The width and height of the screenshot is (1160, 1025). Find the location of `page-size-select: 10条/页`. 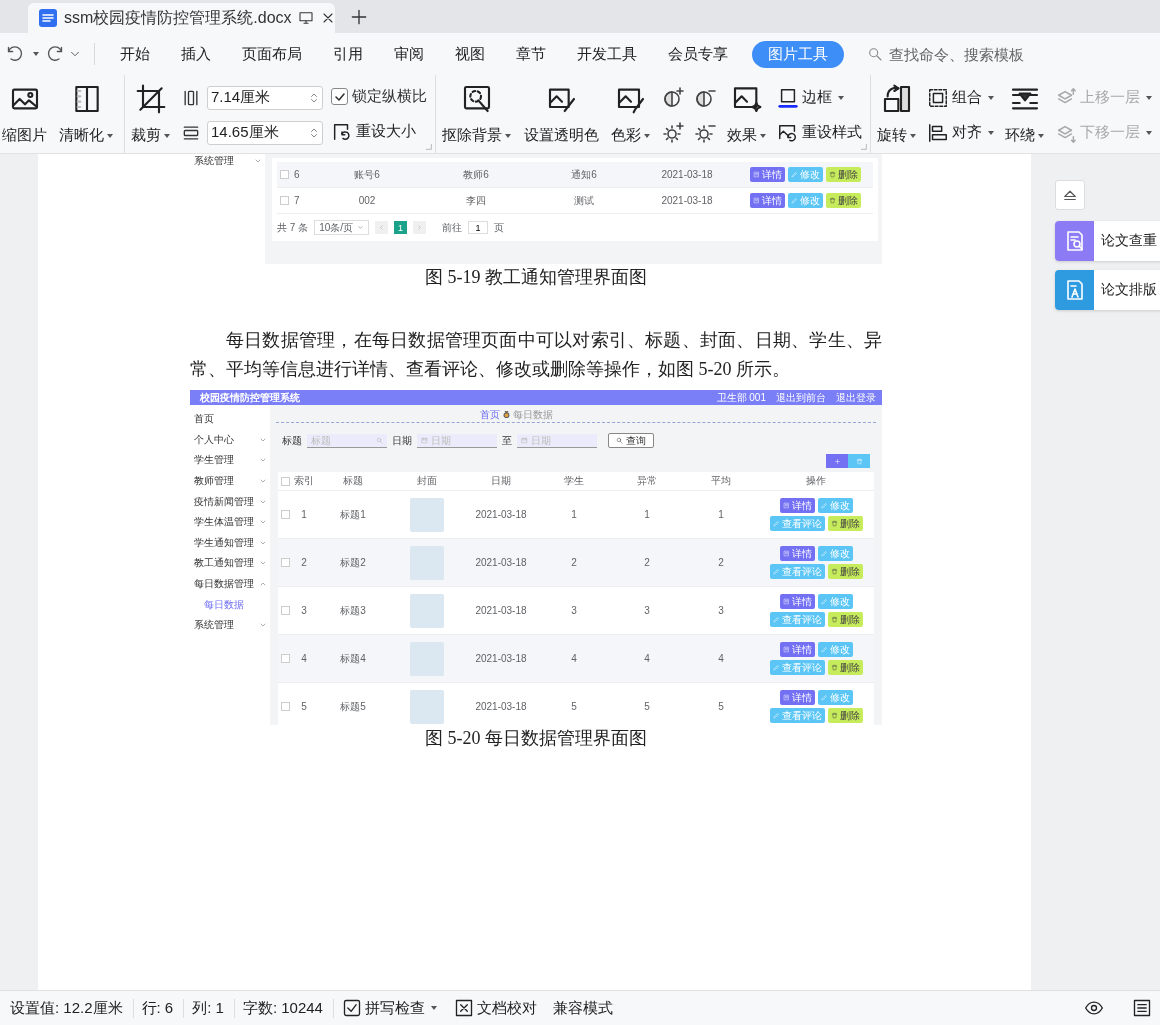

page-size-select: 10条/页 is located at coordinates (342, 227).